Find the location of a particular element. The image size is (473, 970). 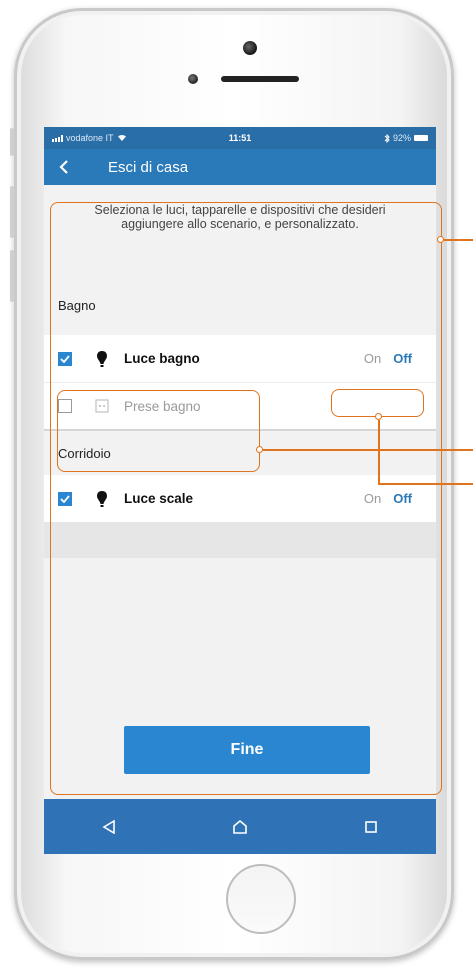

home-outline-icon is located at coordinates (240, 826).